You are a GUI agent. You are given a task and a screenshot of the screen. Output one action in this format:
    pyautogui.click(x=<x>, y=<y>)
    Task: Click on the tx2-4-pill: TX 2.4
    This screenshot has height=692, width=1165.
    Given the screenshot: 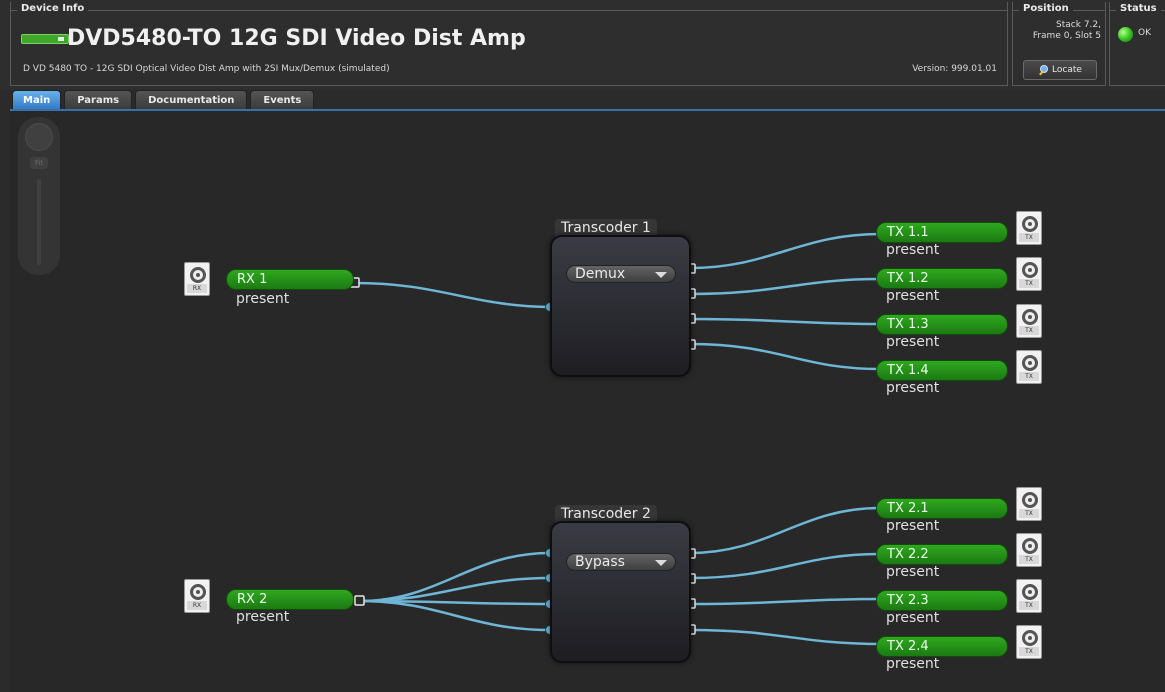 What is the action you would take?
    pyautogui.click(x=942, y=646)
    